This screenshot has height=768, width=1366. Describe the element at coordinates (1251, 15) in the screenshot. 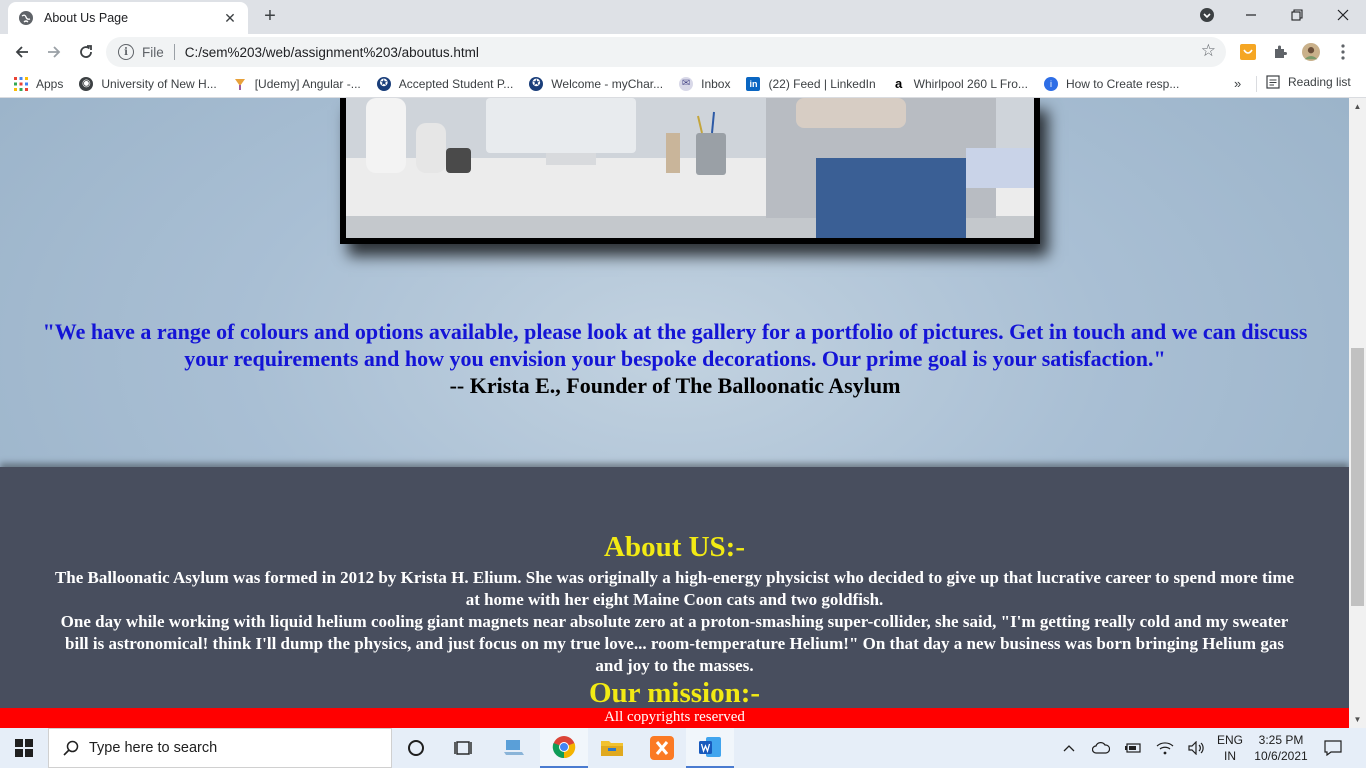

I see `minimize-icon` at that location.